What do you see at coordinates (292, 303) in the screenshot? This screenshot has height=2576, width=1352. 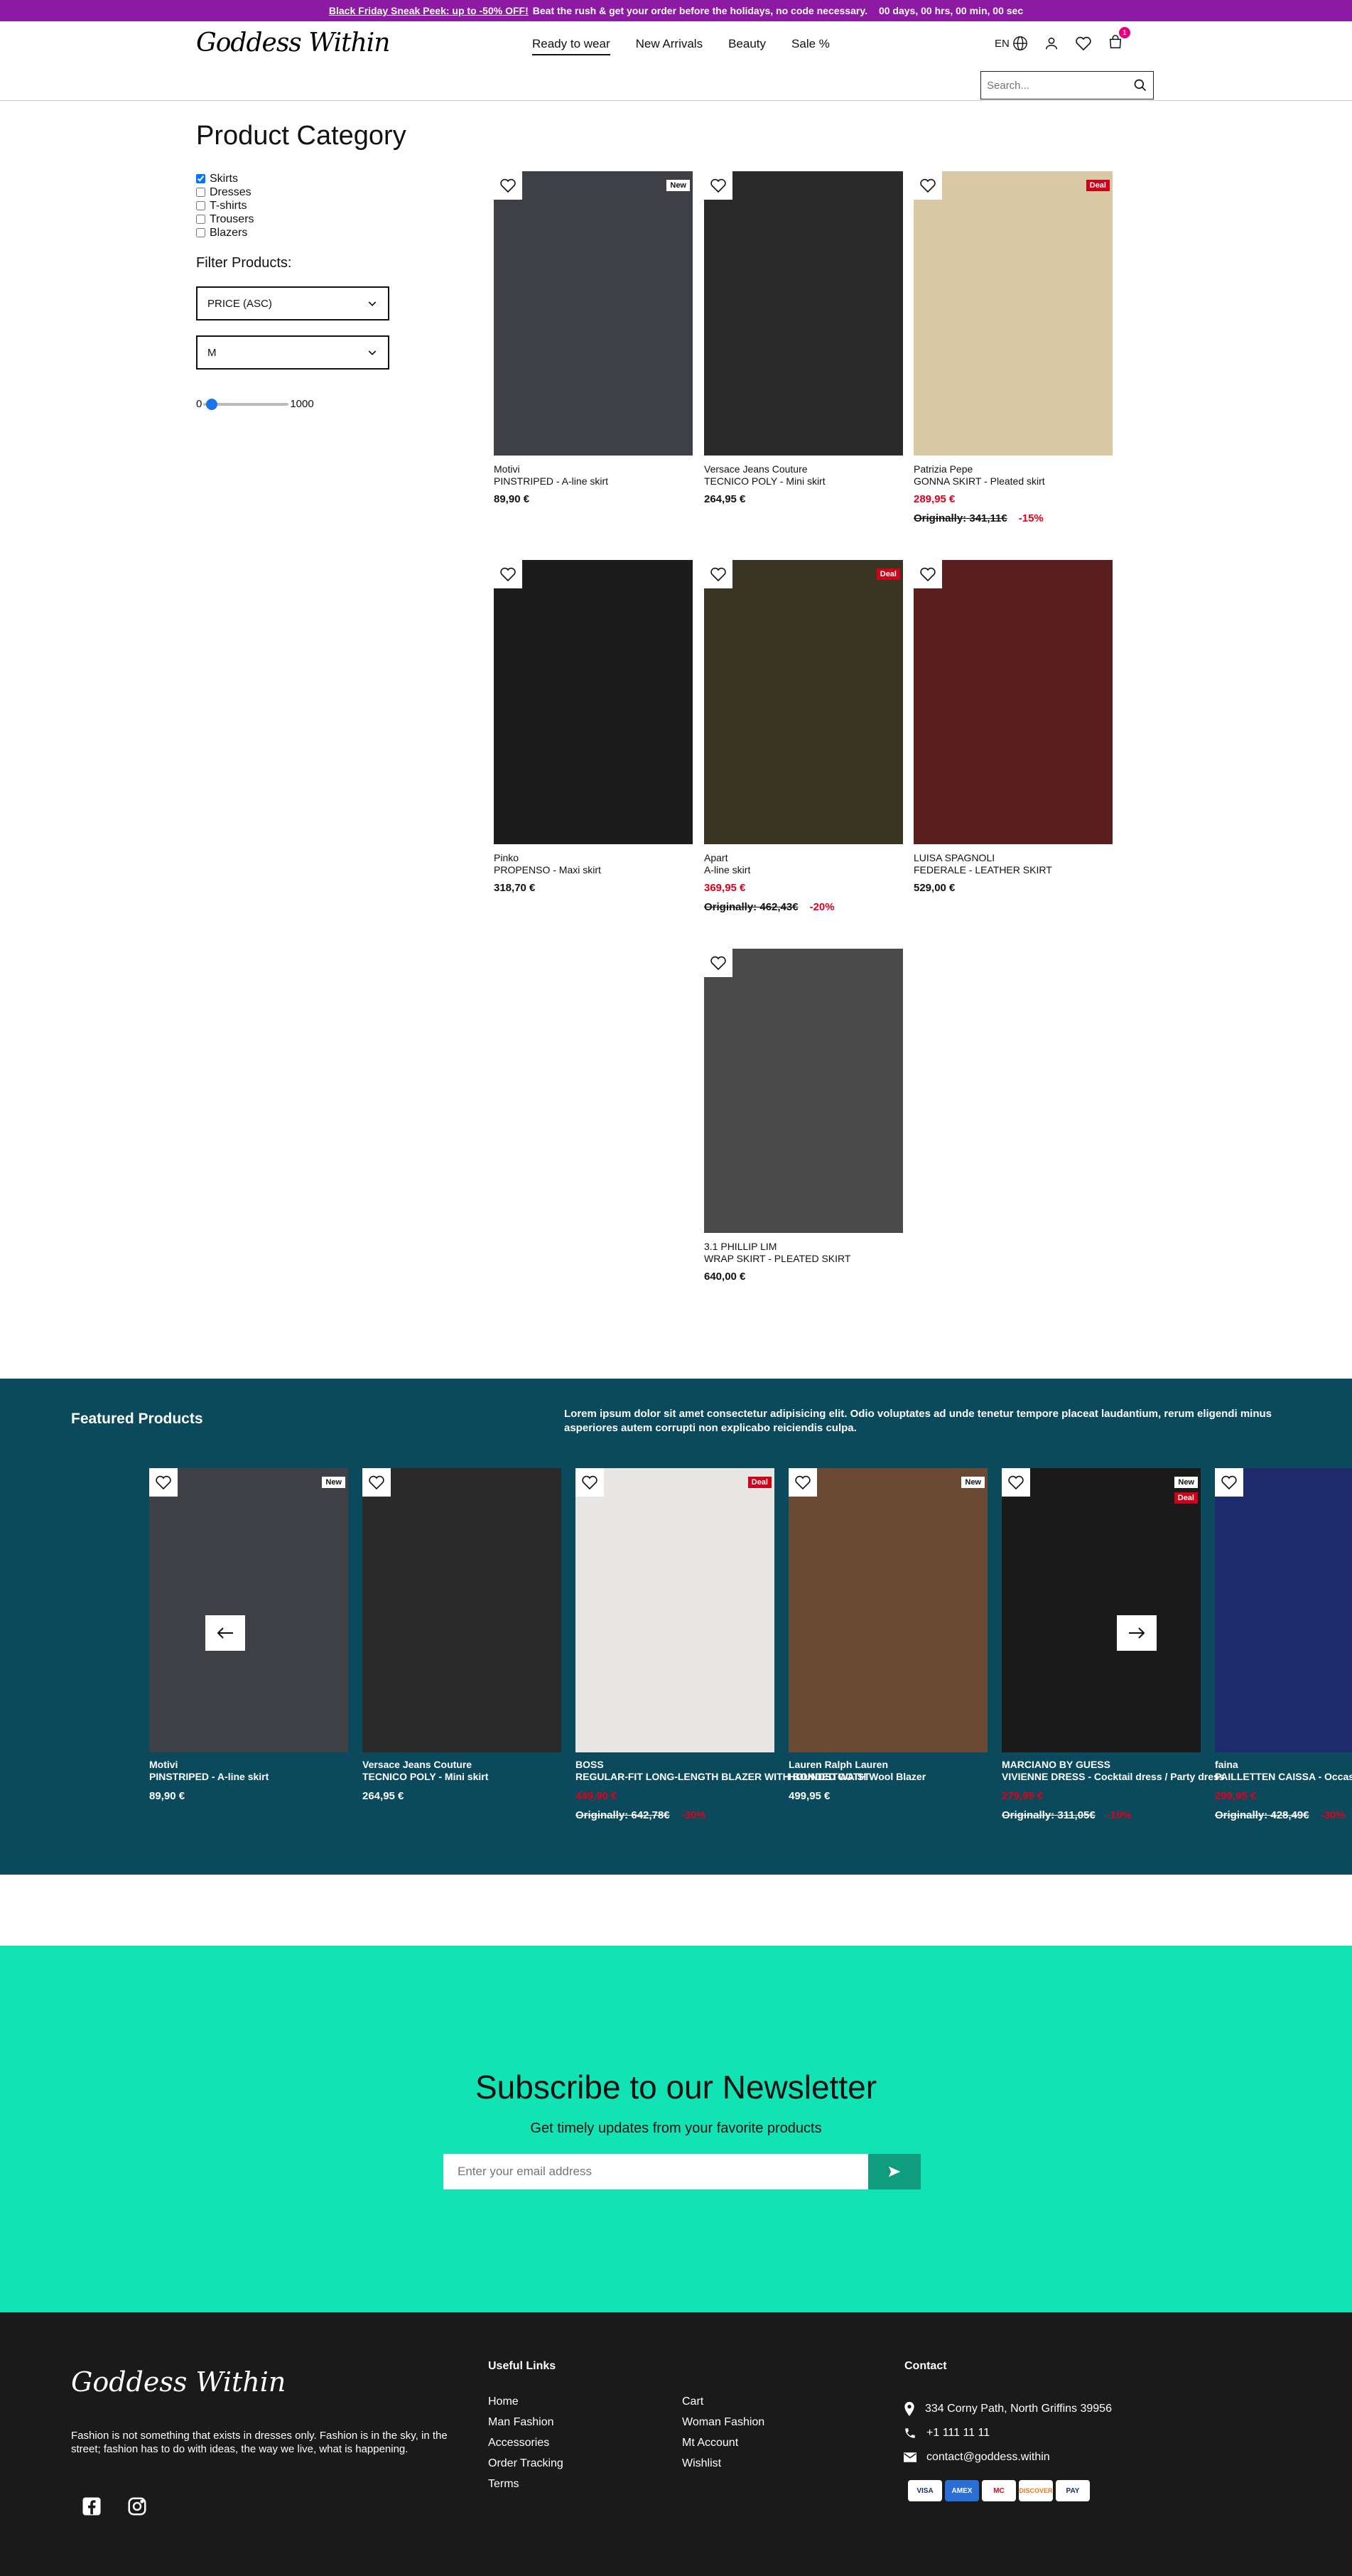 I see `sort-select: PRICE (ASC)` at bounding box center [292, 303].